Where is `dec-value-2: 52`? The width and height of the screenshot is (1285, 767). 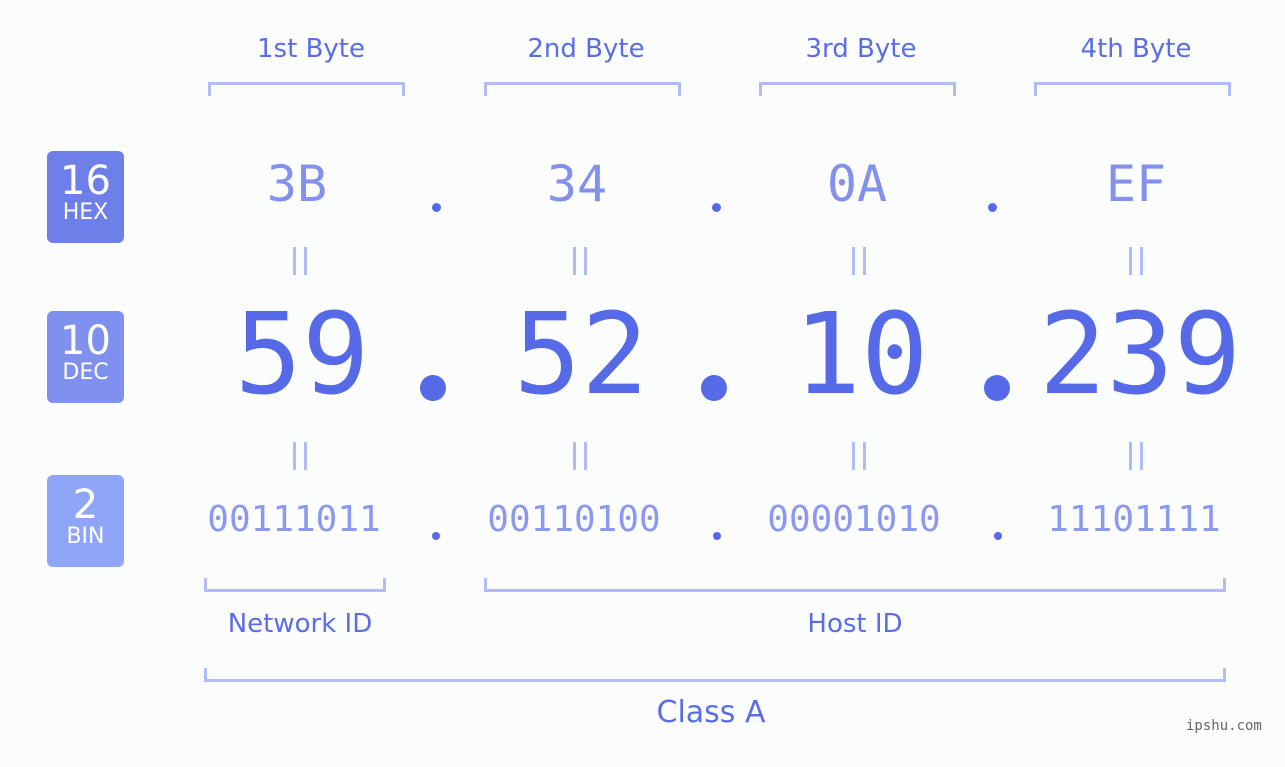 dec-value-2: 52 is located at coordinates (581, 355).